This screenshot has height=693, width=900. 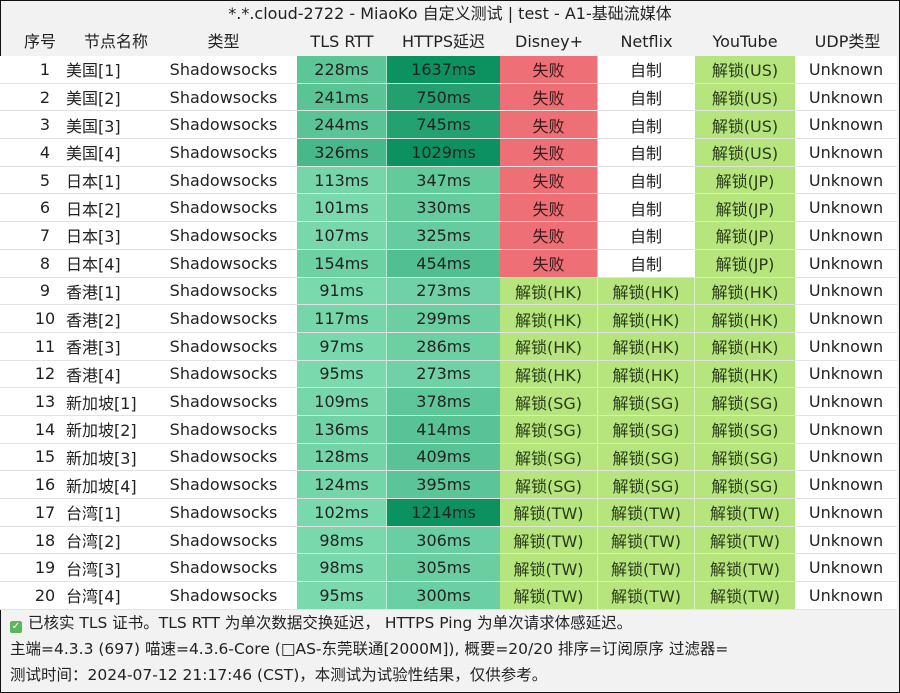 I want to click on cell-https-latency: 414ms, so click(x=443, y=429).